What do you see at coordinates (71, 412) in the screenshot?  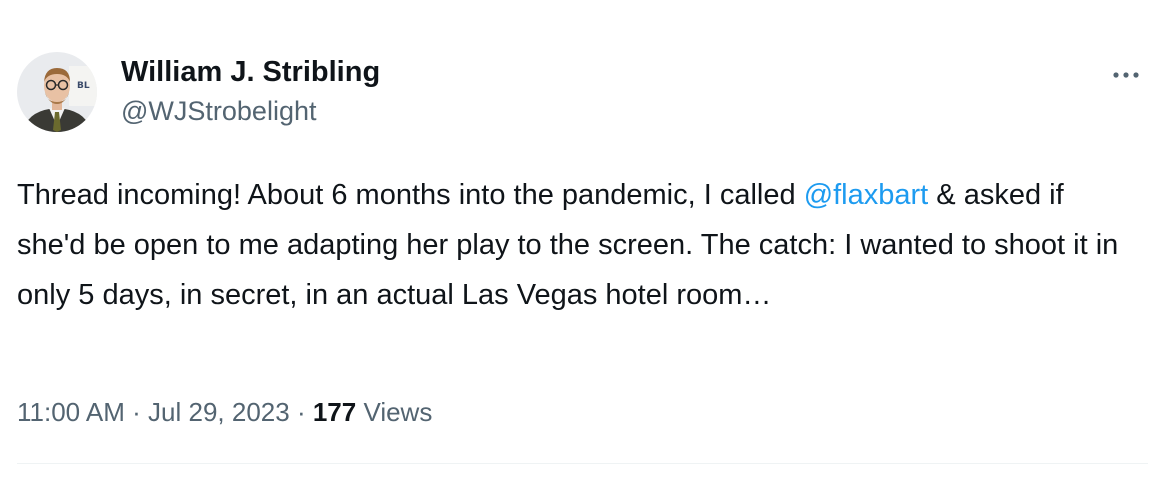 I see `tweet-time: 11:00 AM` at bounding box center [71, 412].